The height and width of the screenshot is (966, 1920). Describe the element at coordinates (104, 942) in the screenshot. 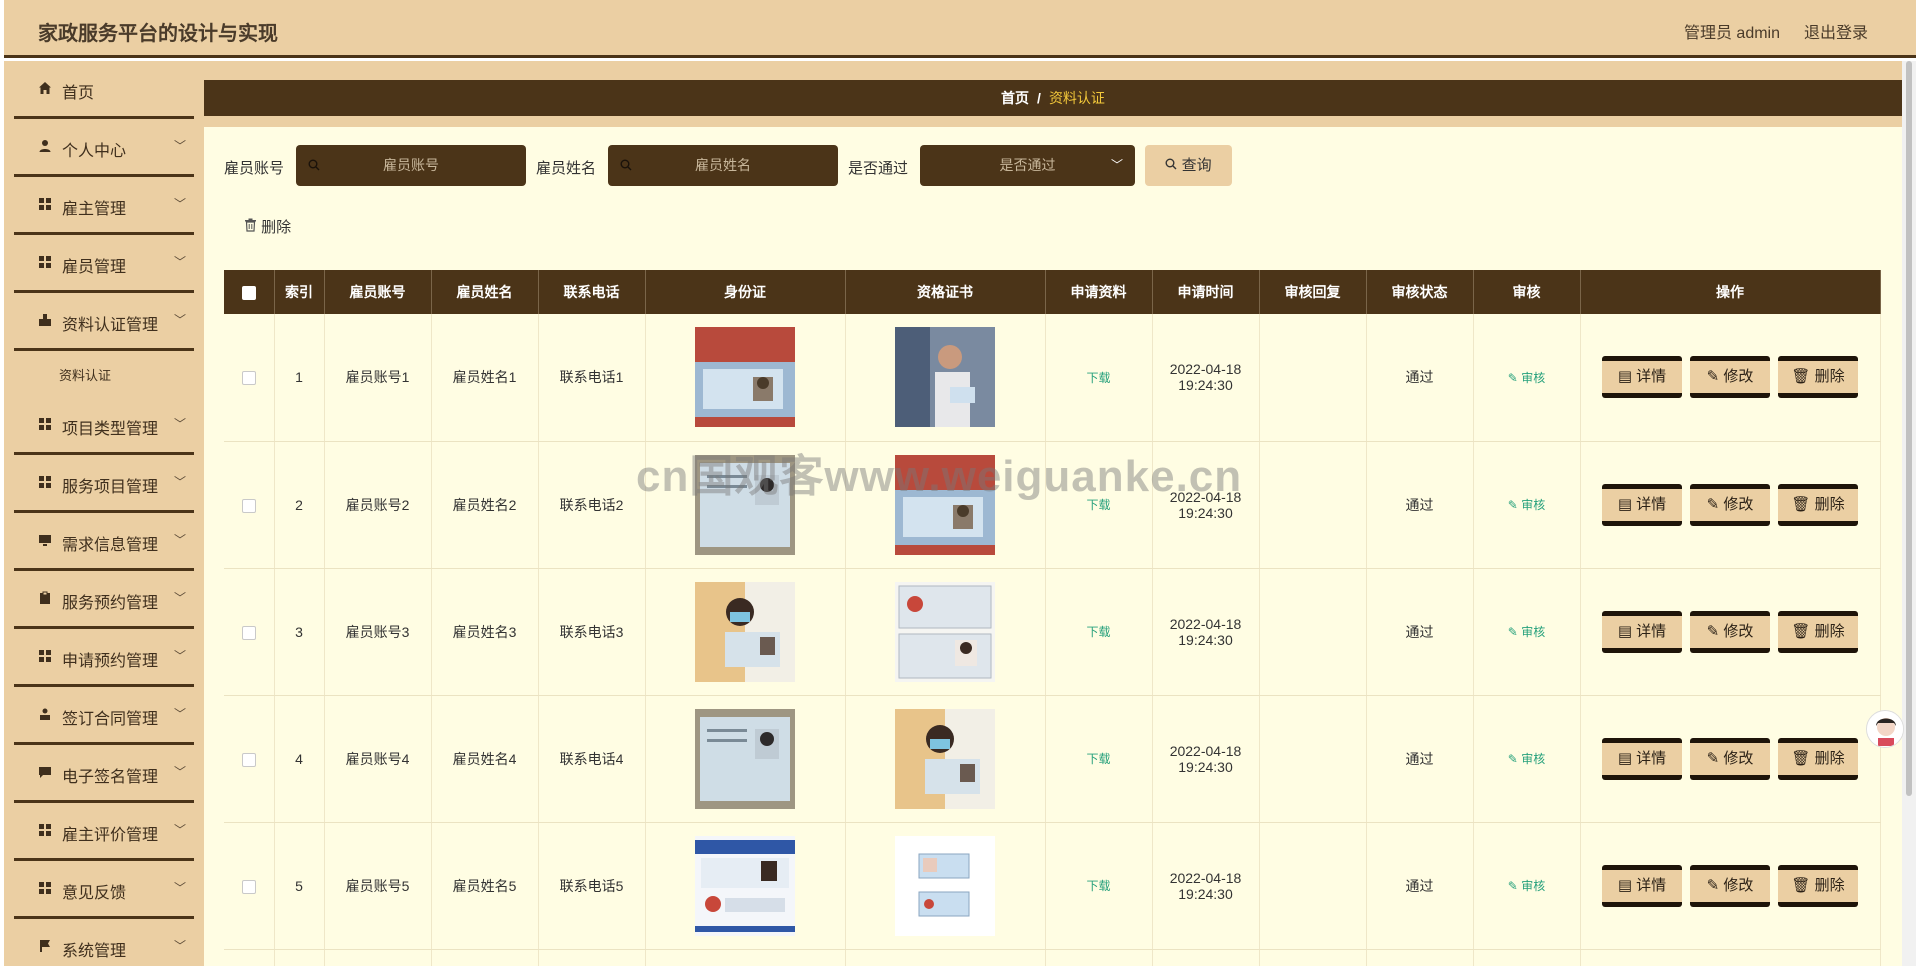

I see `sidebar-item-system-mgmt: 系统管理 ﹀` at that location.